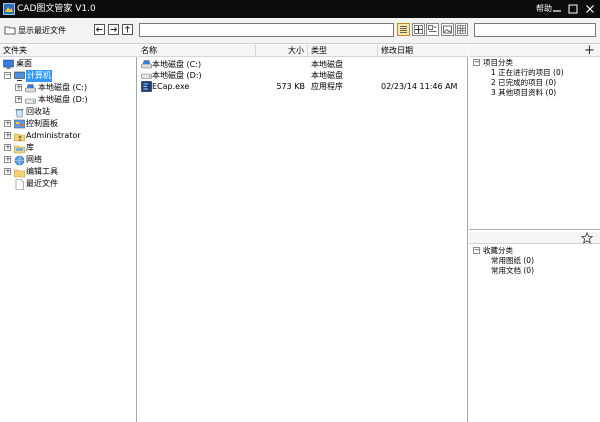 Image resolution: width=600 pixels, height=422 pixels. I want to click on column-header-type: 类型, so click(343, 51).